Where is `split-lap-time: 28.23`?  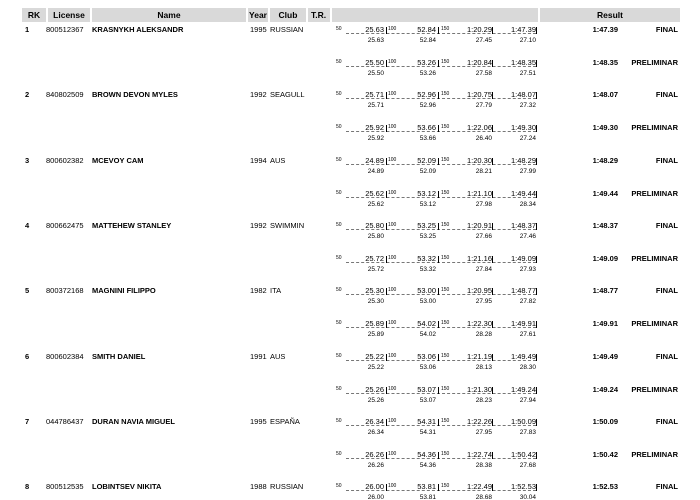 split-lap-time: 28.23 is located at coordinates (483, 400).